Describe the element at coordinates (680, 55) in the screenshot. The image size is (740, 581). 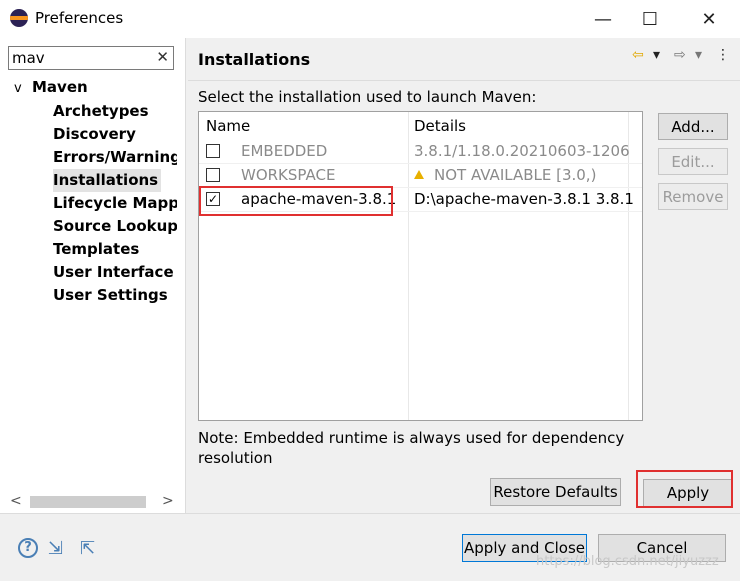
I see `forward-arrow-icon: ⇨` at that location.